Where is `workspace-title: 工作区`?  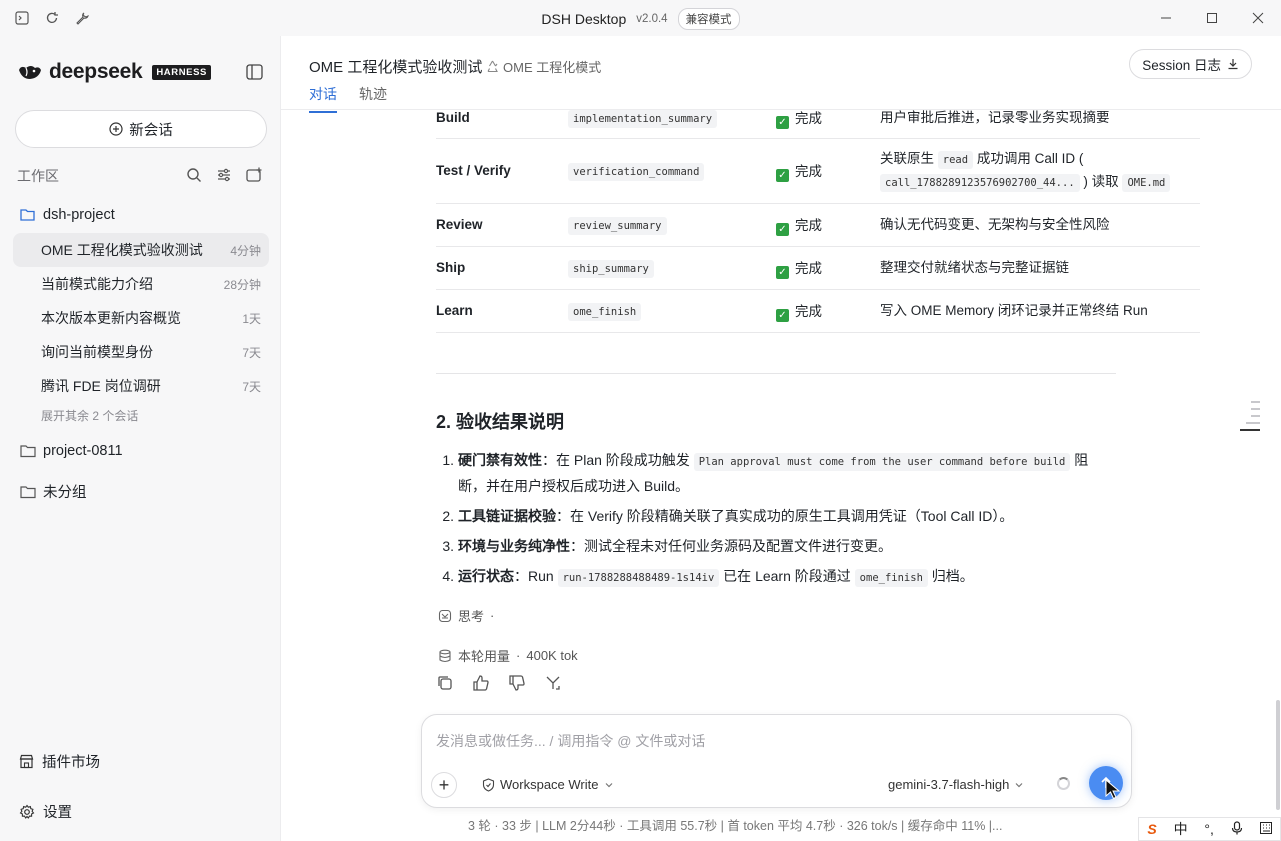 workspace-title: 工作区 is located at coordinates (38, 176).